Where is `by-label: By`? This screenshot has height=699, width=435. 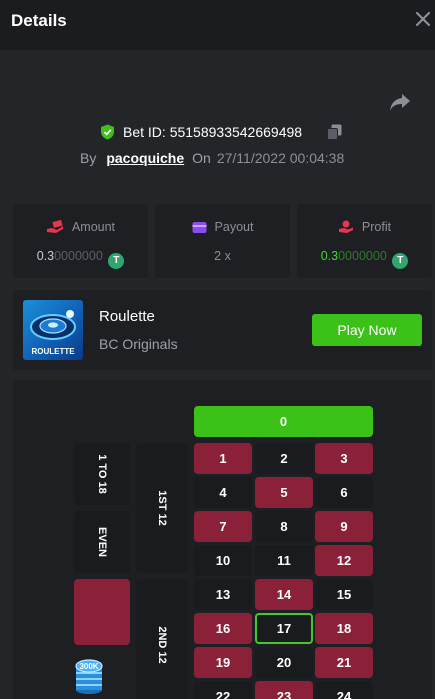 by-label: By is located at coordinates (88, 158).